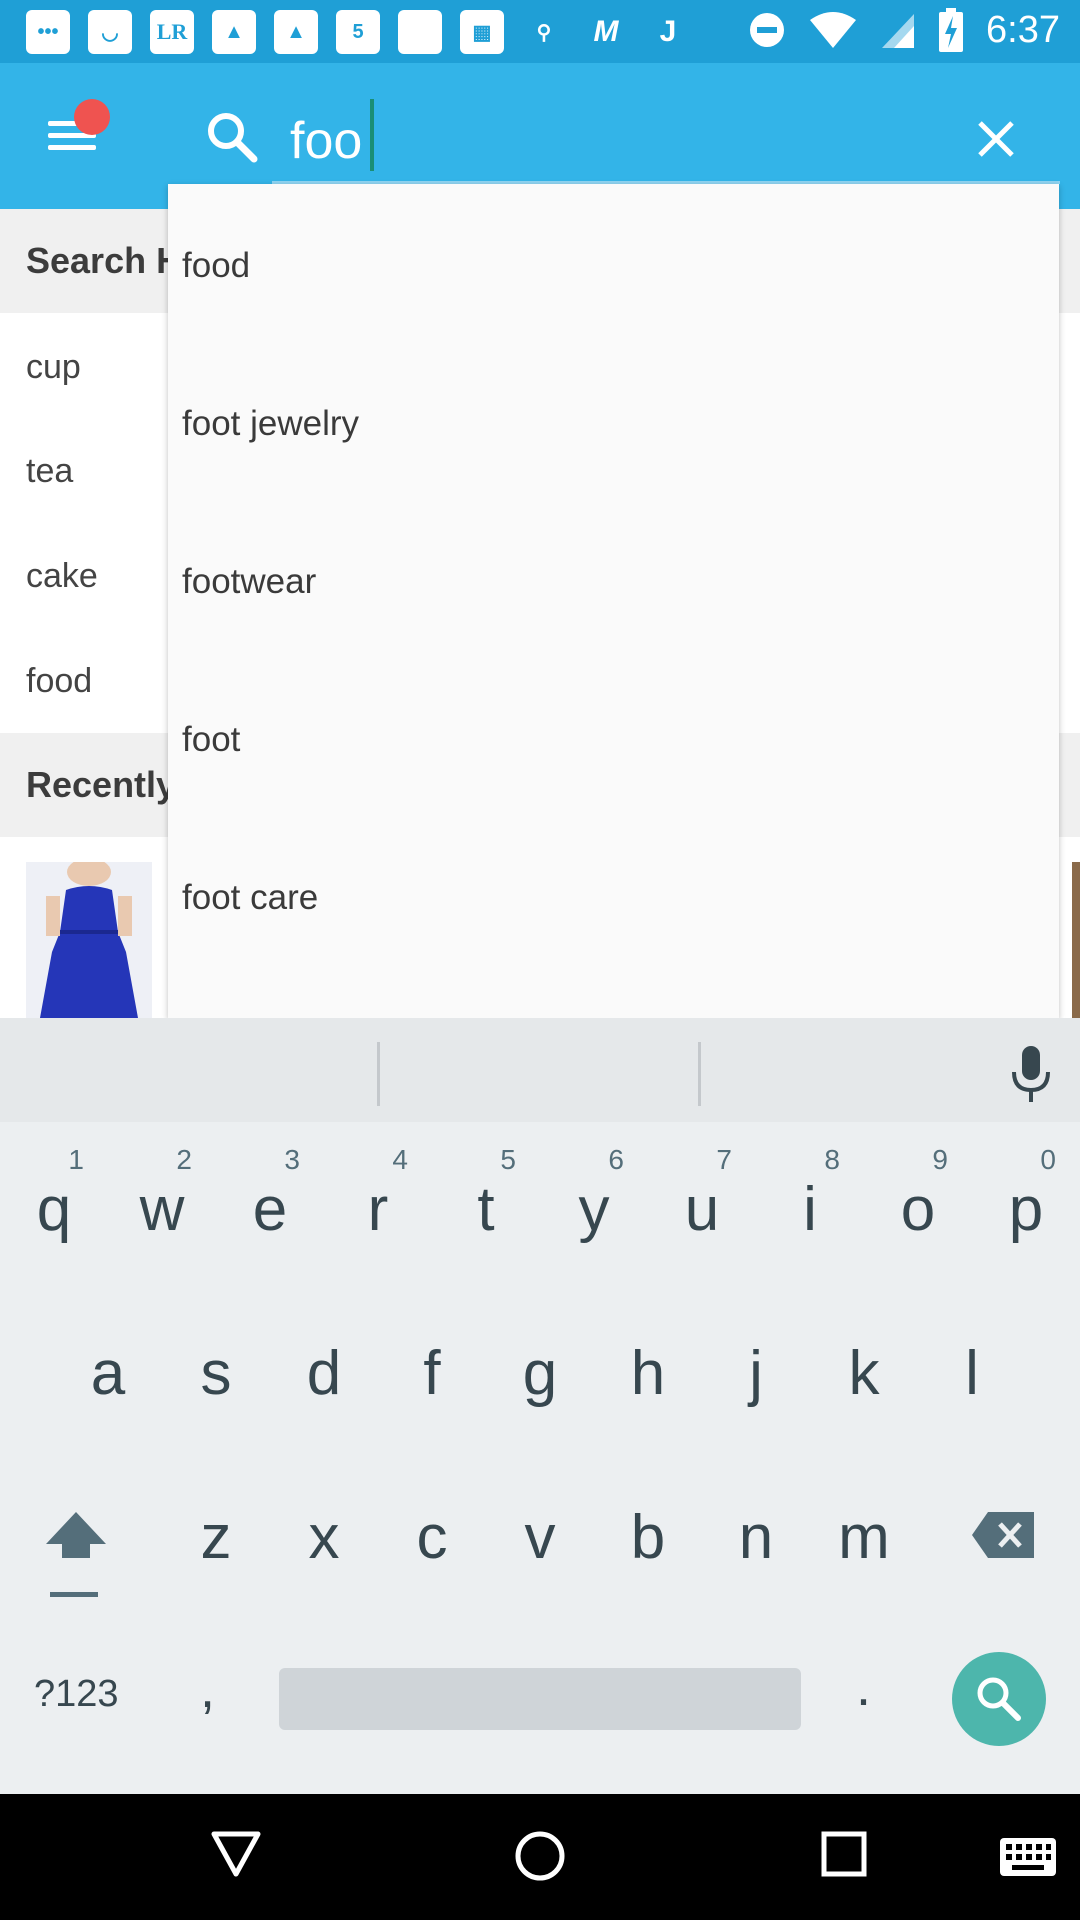 This screenshot has width=1080, height=1920. I want to click on key-label: t, so click(486, 1209).